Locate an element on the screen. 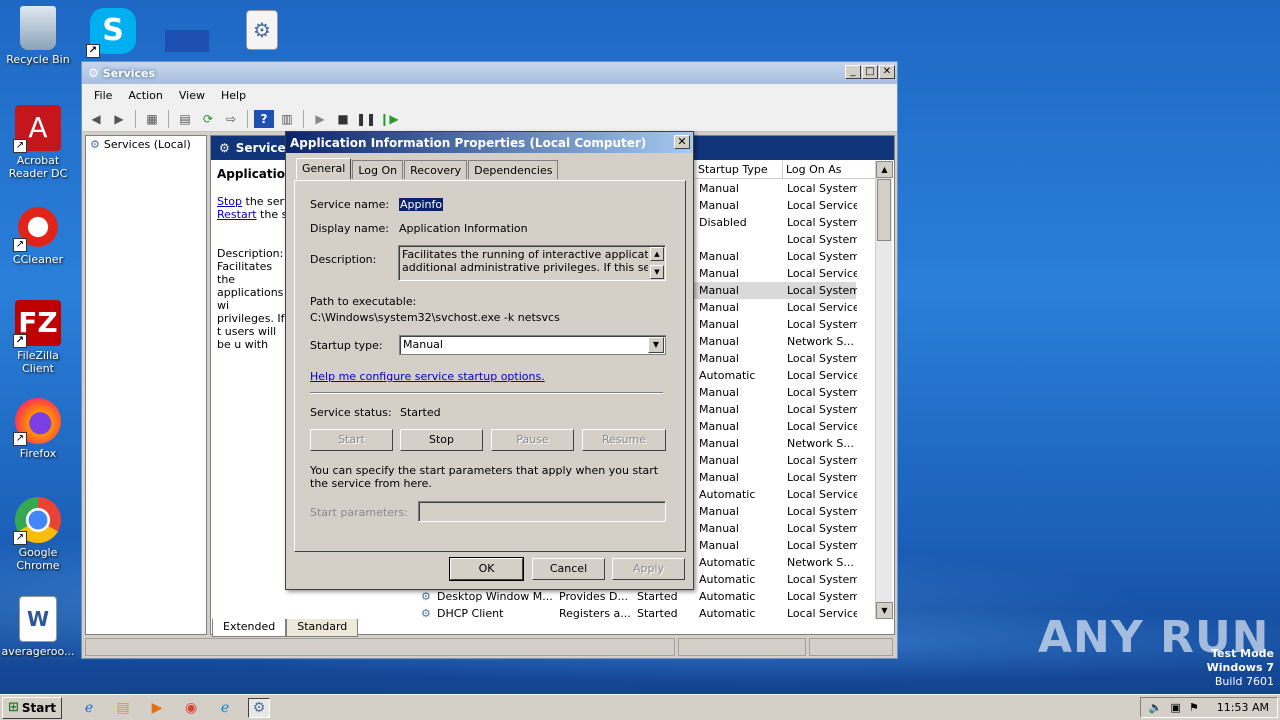 Image resolution: width=1280 pixels, height=720 pixels. stop-service-icon: ■ is located at coordinates (343, 119).